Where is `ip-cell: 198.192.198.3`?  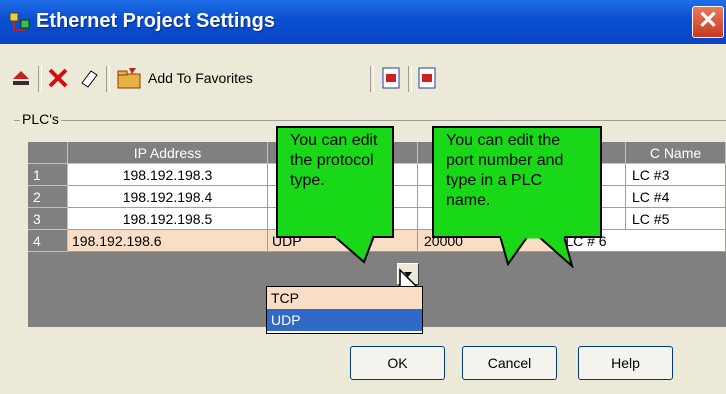
ip-cell: 198.192.198.3 is located at coordinates (168, 175).